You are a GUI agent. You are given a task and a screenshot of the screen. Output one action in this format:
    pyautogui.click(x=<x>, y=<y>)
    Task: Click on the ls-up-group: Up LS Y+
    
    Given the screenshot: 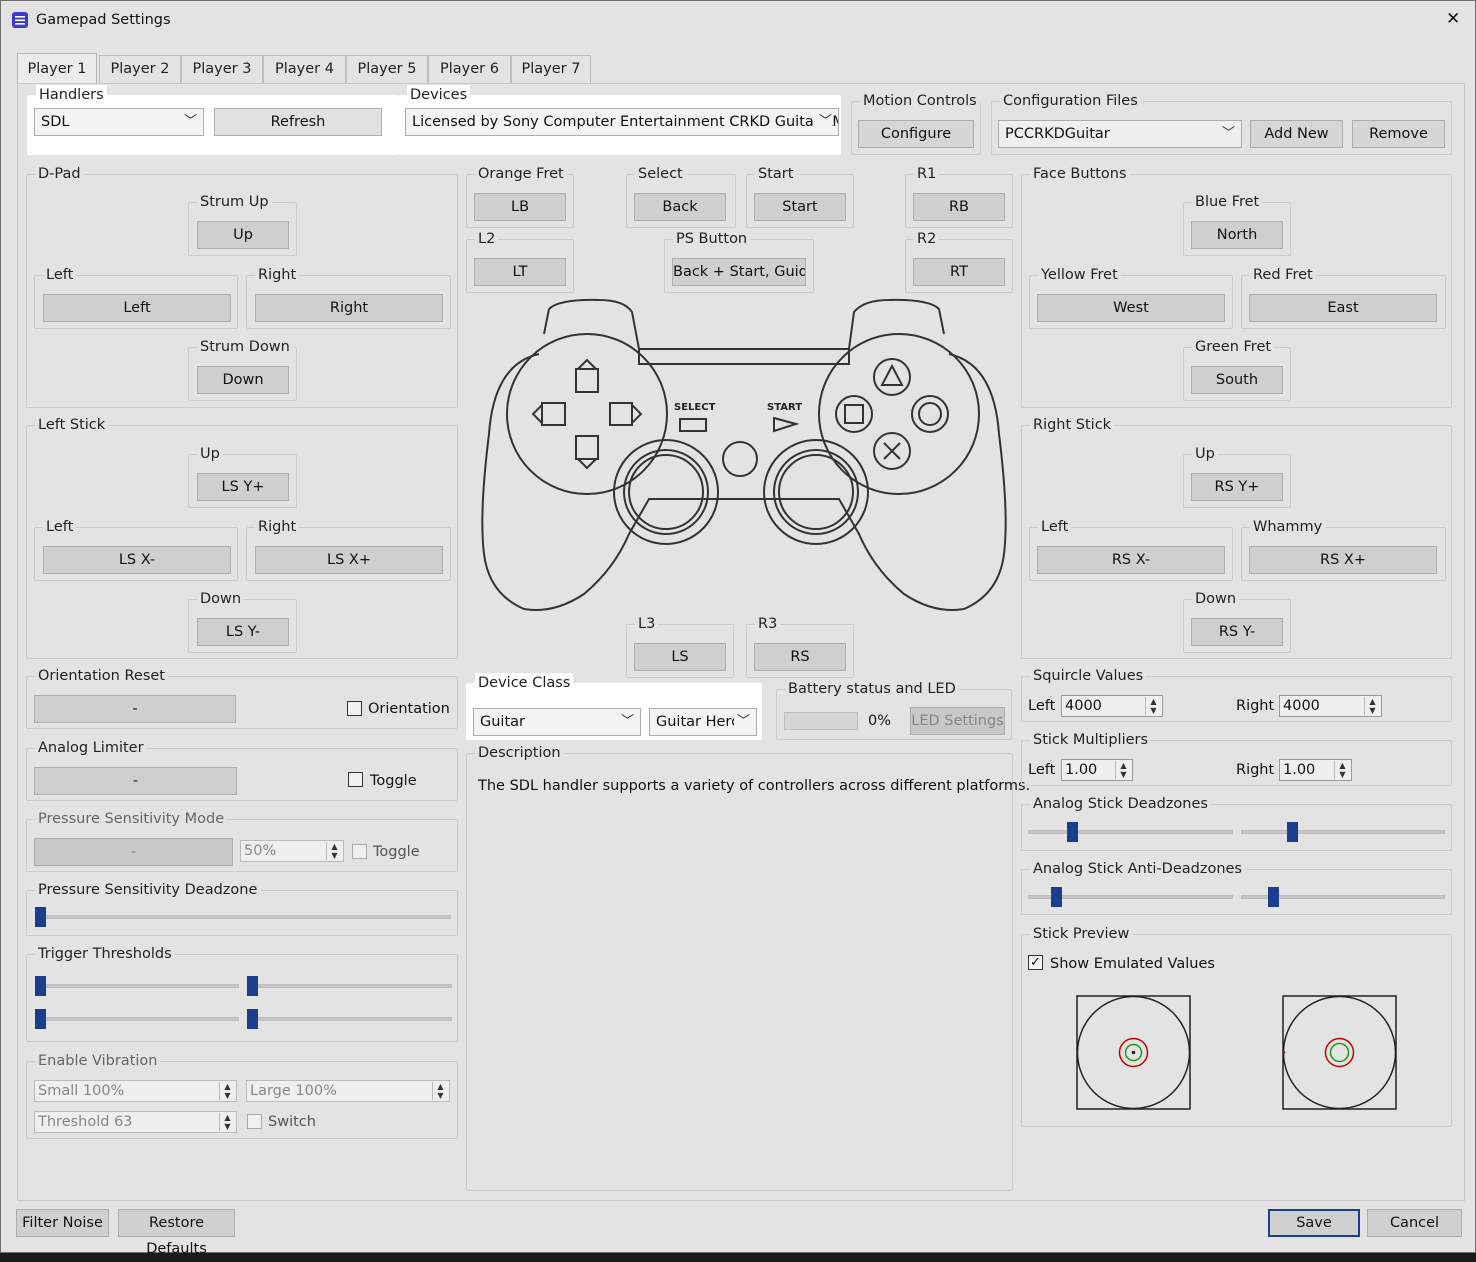 What is the action you would take?
    pyautogui.click(x=242, y=476)
    